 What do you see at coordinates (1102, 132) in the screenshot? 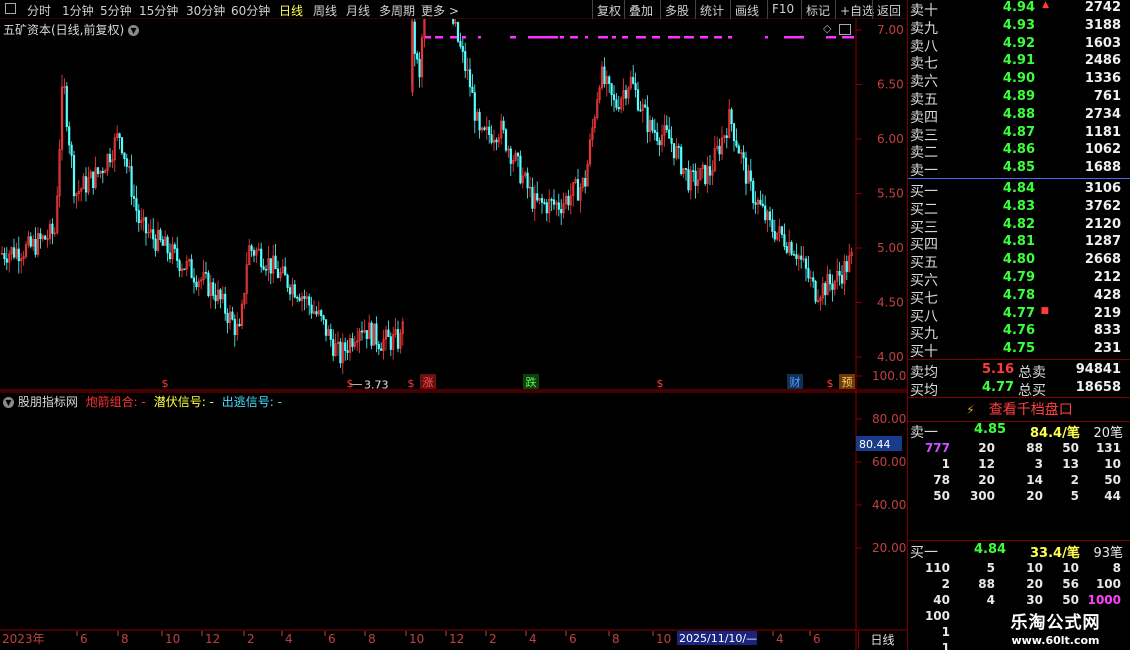
I see `order-volume: 1181` at bounding box center [1102, 132].